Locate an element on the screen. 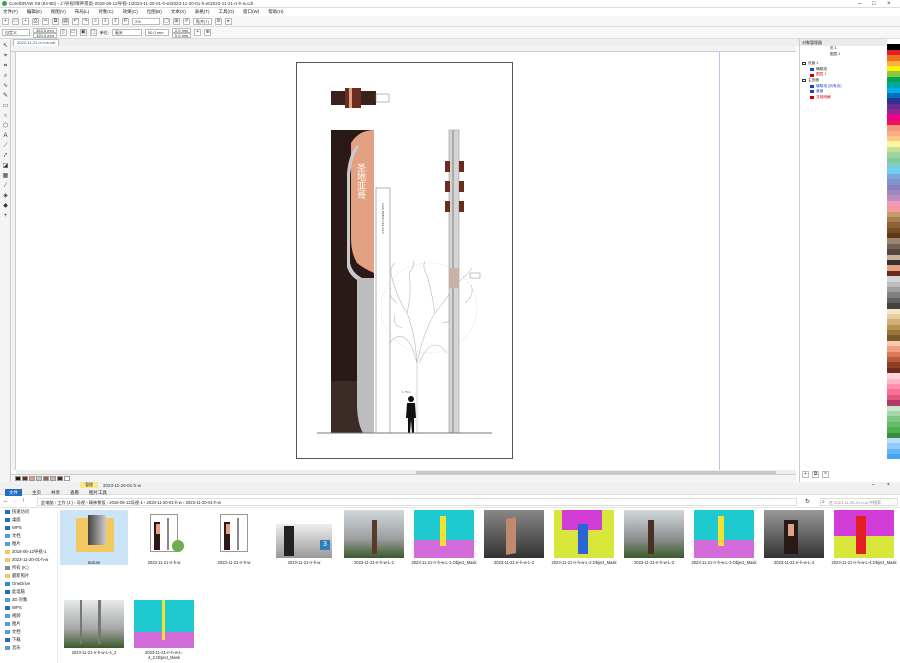  nav-item: 桌面 is located at coordinates (28, 520).